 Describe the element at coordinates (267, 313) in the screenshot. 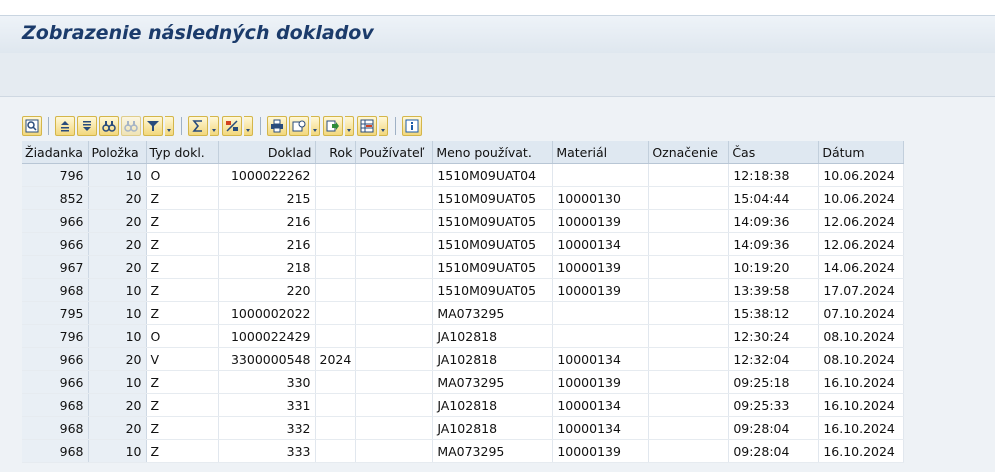

I see `doklad-cell: 1000002022` at that location.